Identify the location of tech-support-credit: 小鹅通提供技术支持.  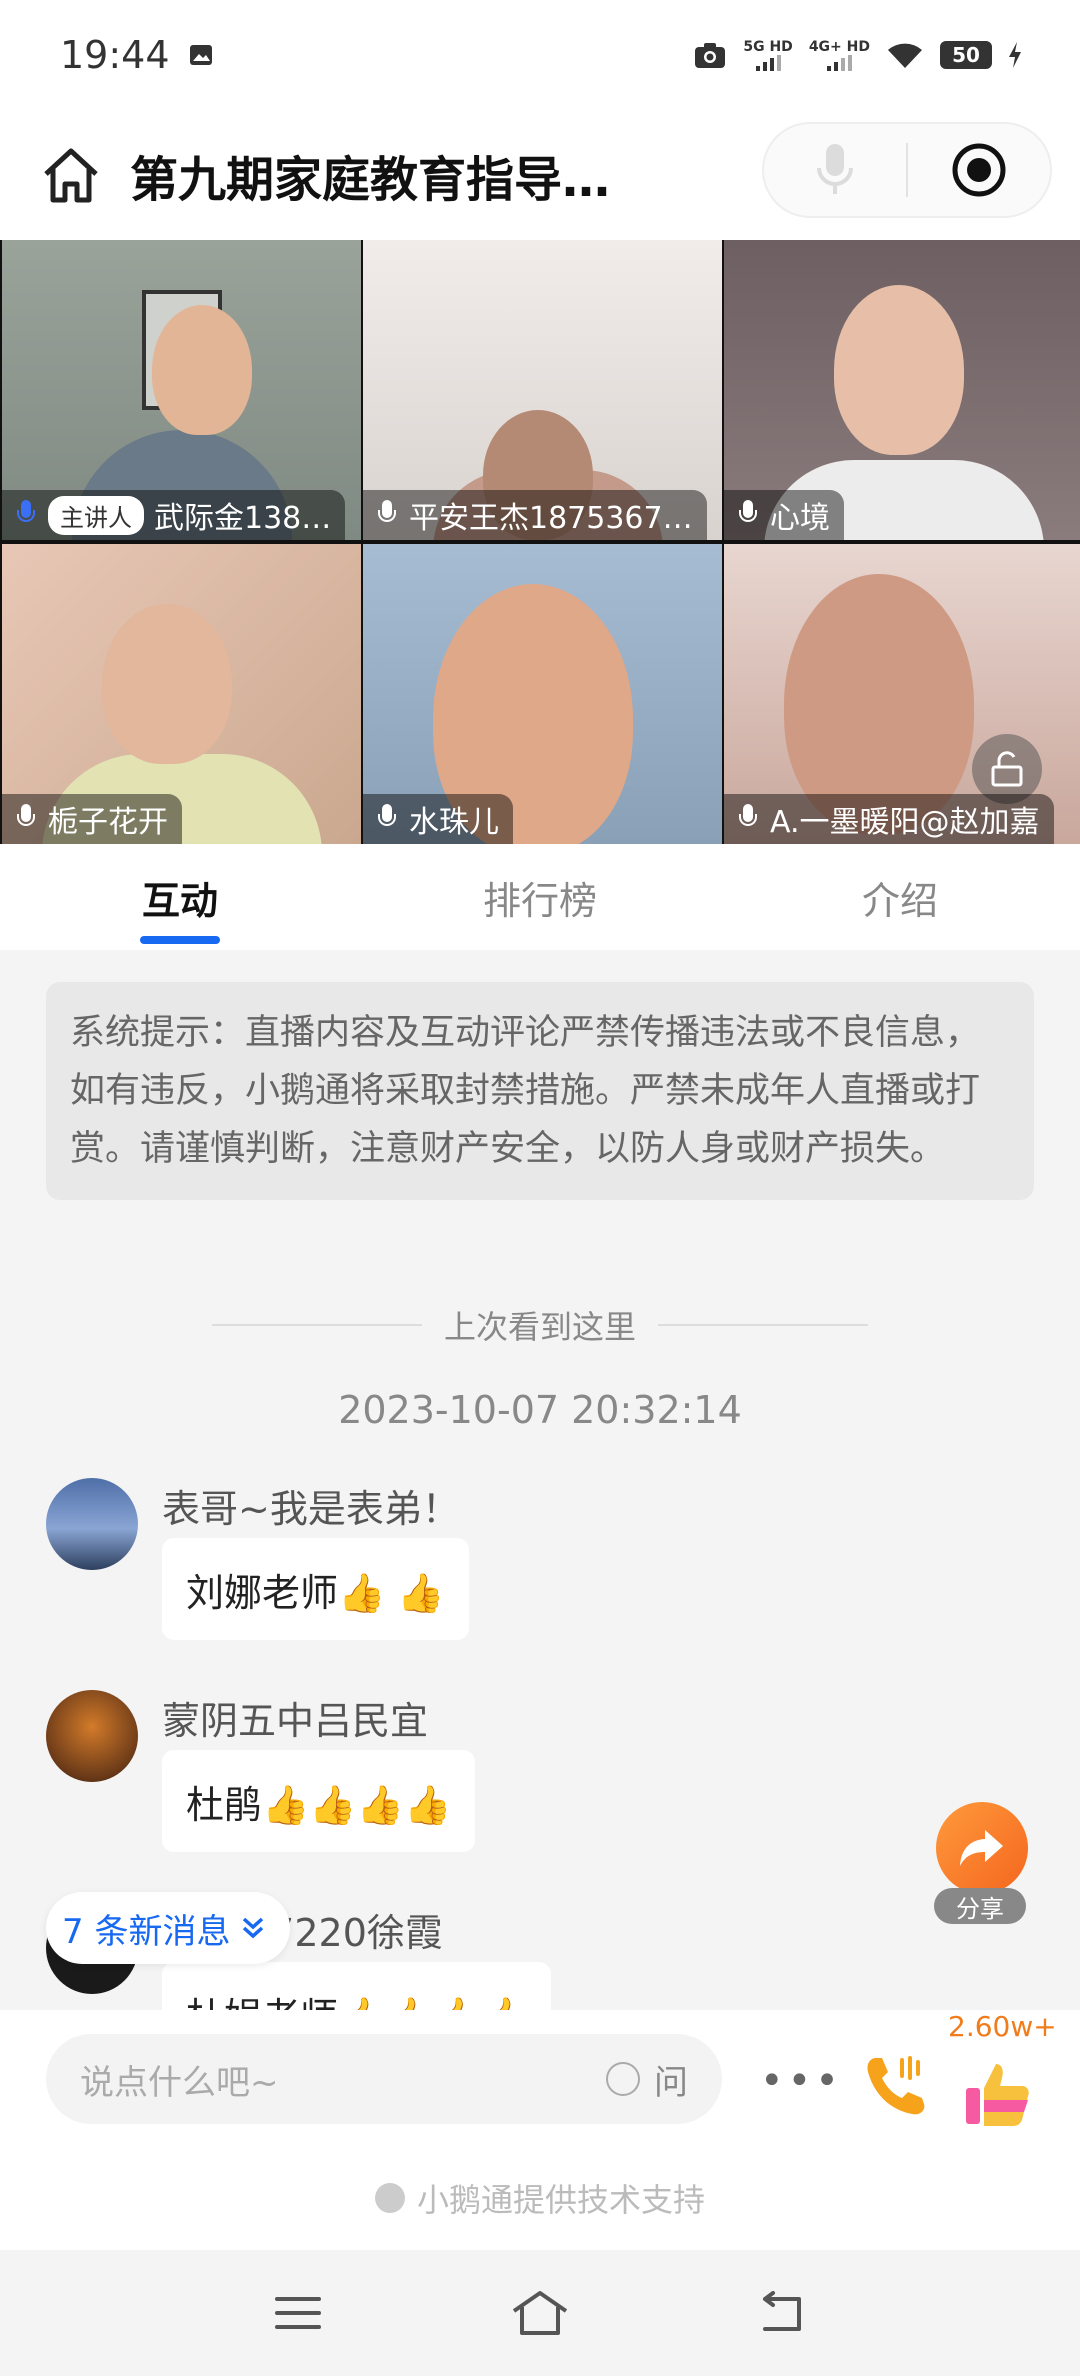
(540, 2198).